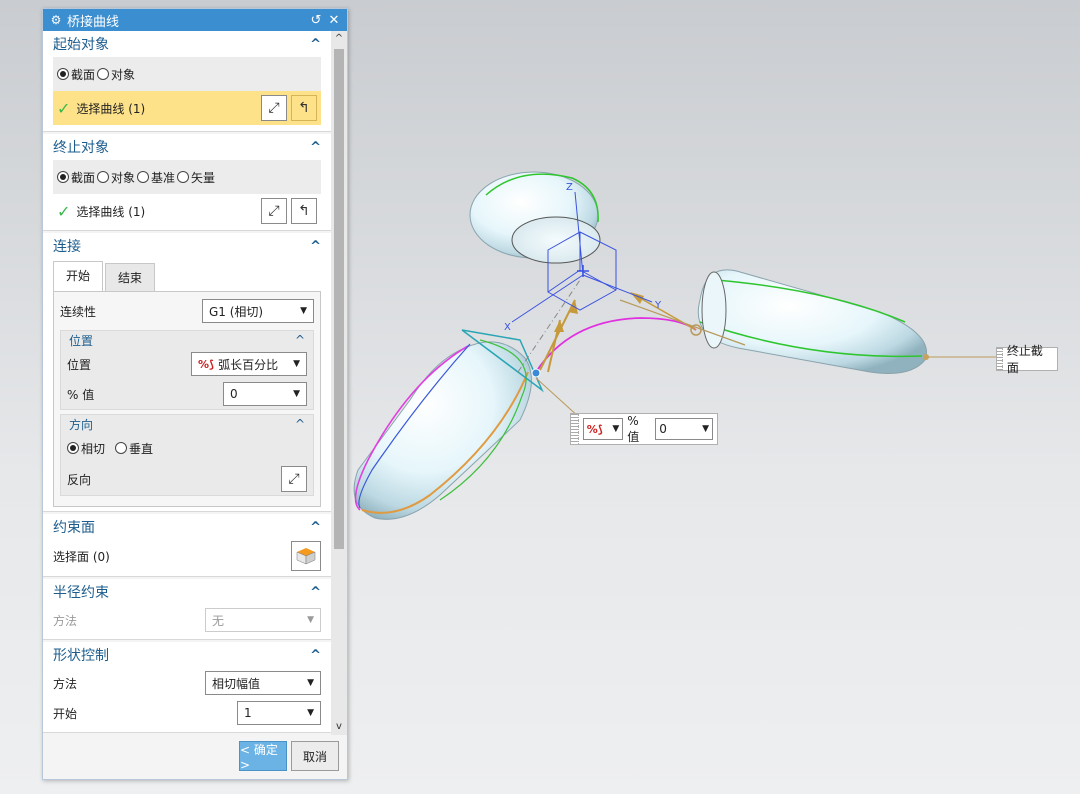  I want to click on axis-y-label: Y, so click(658, 305).